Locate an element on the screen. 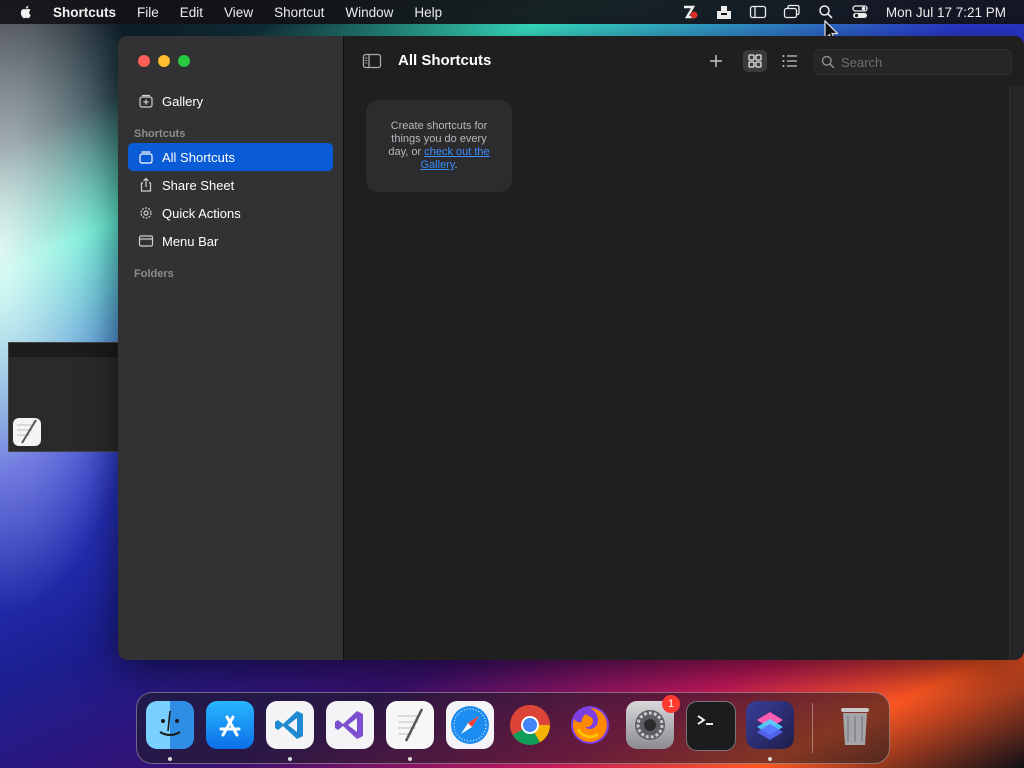 This screenshot has width=1024, height=768. finder-icon is located at coordinates (170, 725).